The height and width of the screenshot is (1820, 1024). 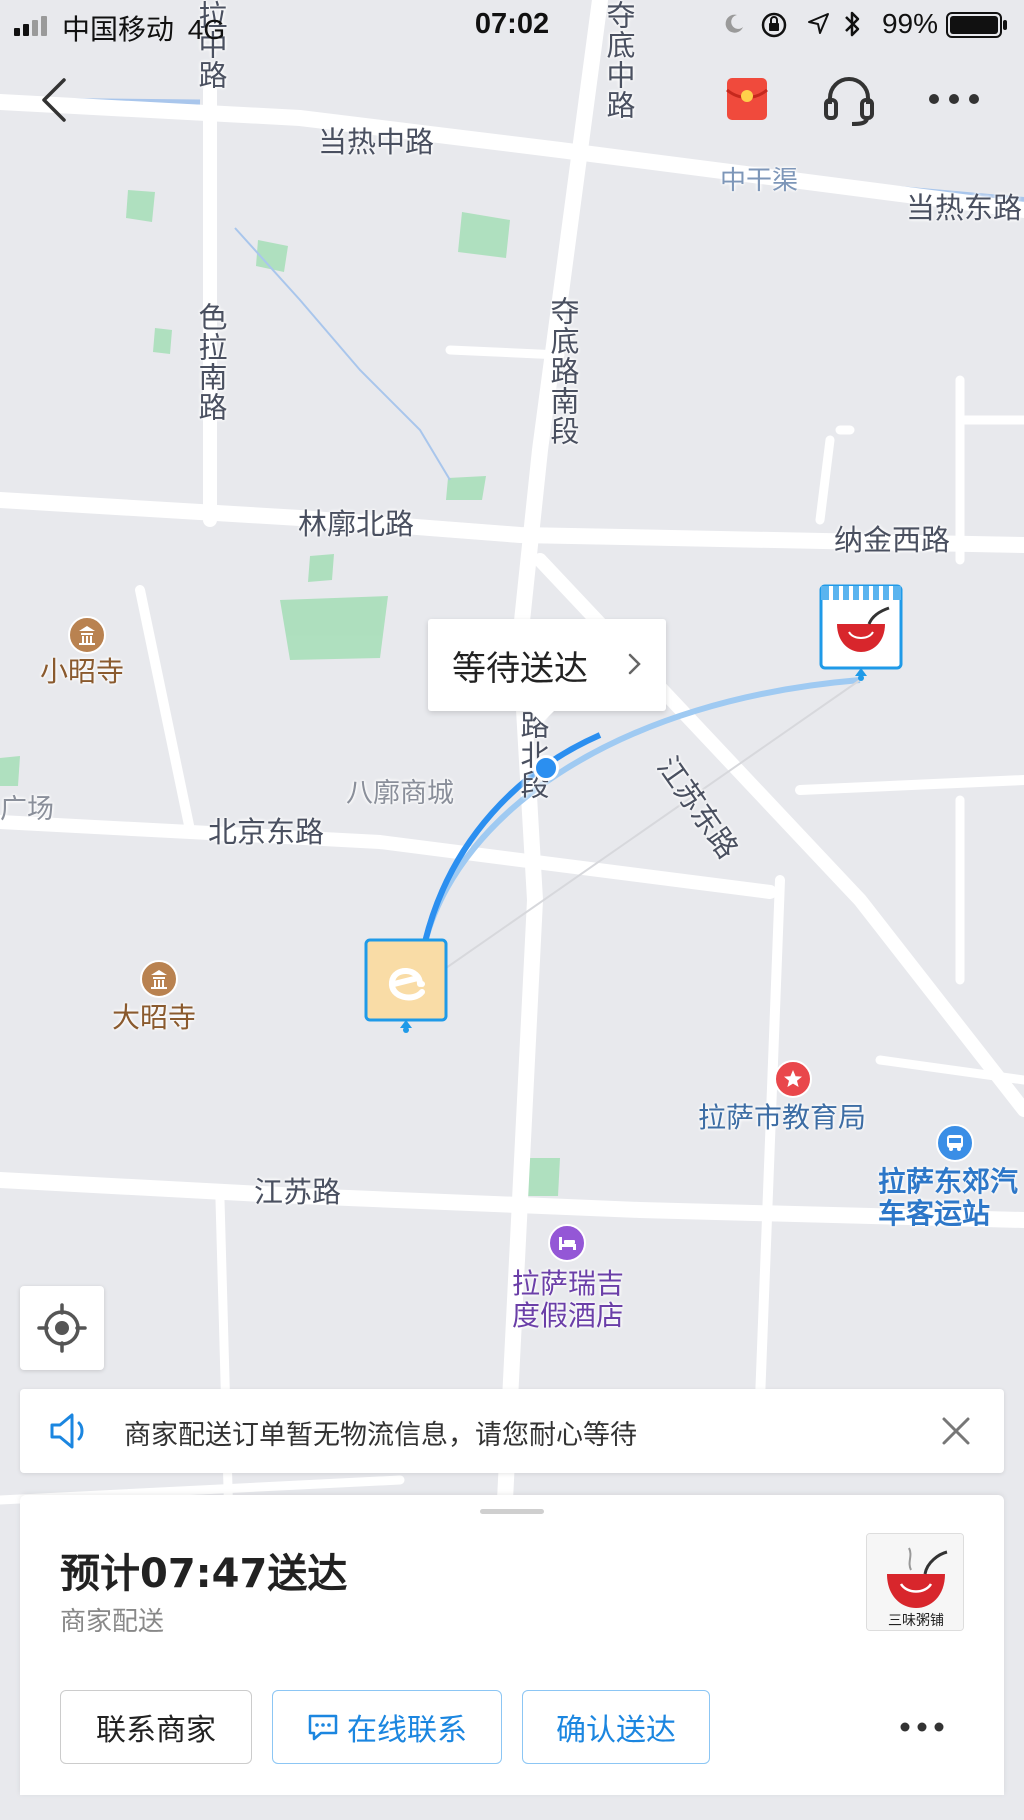 I want to click on hotel-bed-icon, so click(x=567, y=1243).